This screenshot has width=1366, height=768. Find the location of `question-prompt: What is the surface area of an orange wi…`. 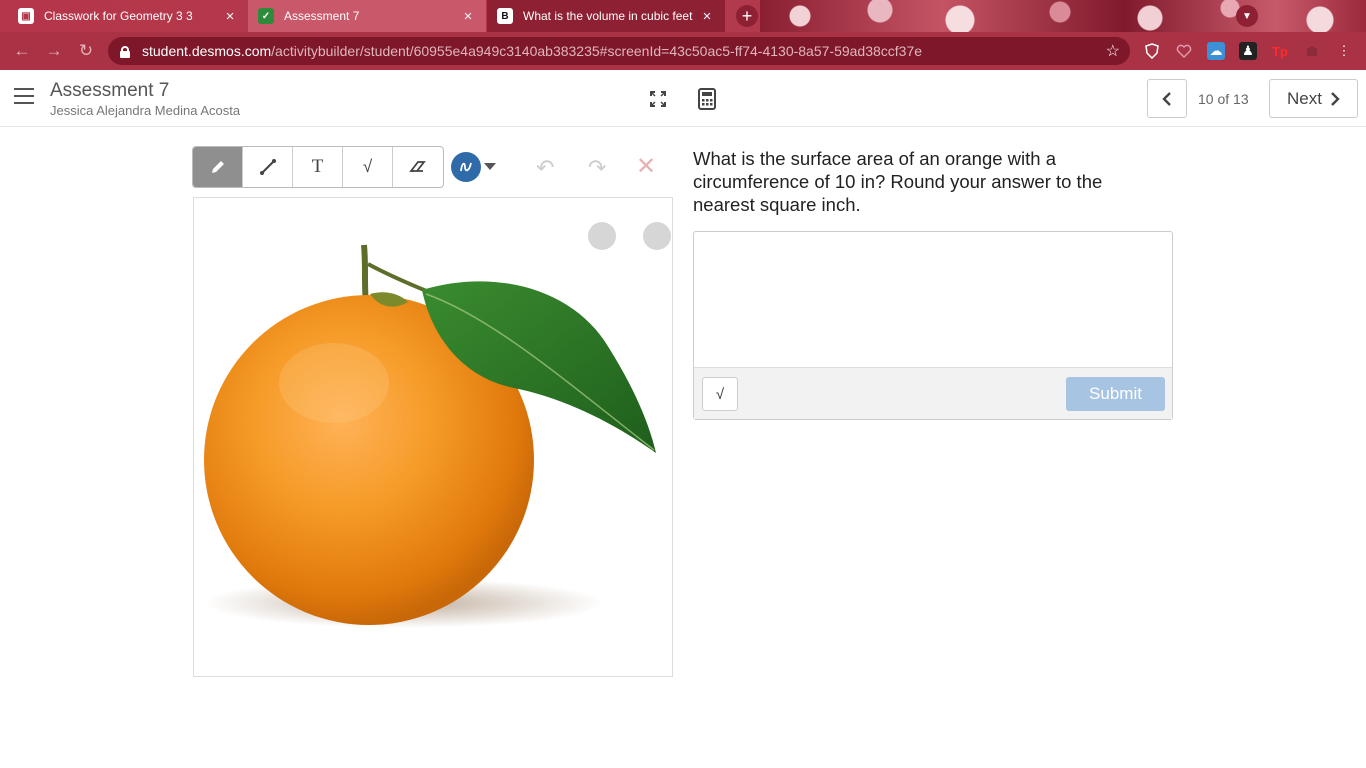

question-prompt: What is the surface area of an orange wi… is located at coordinates (898, 181).